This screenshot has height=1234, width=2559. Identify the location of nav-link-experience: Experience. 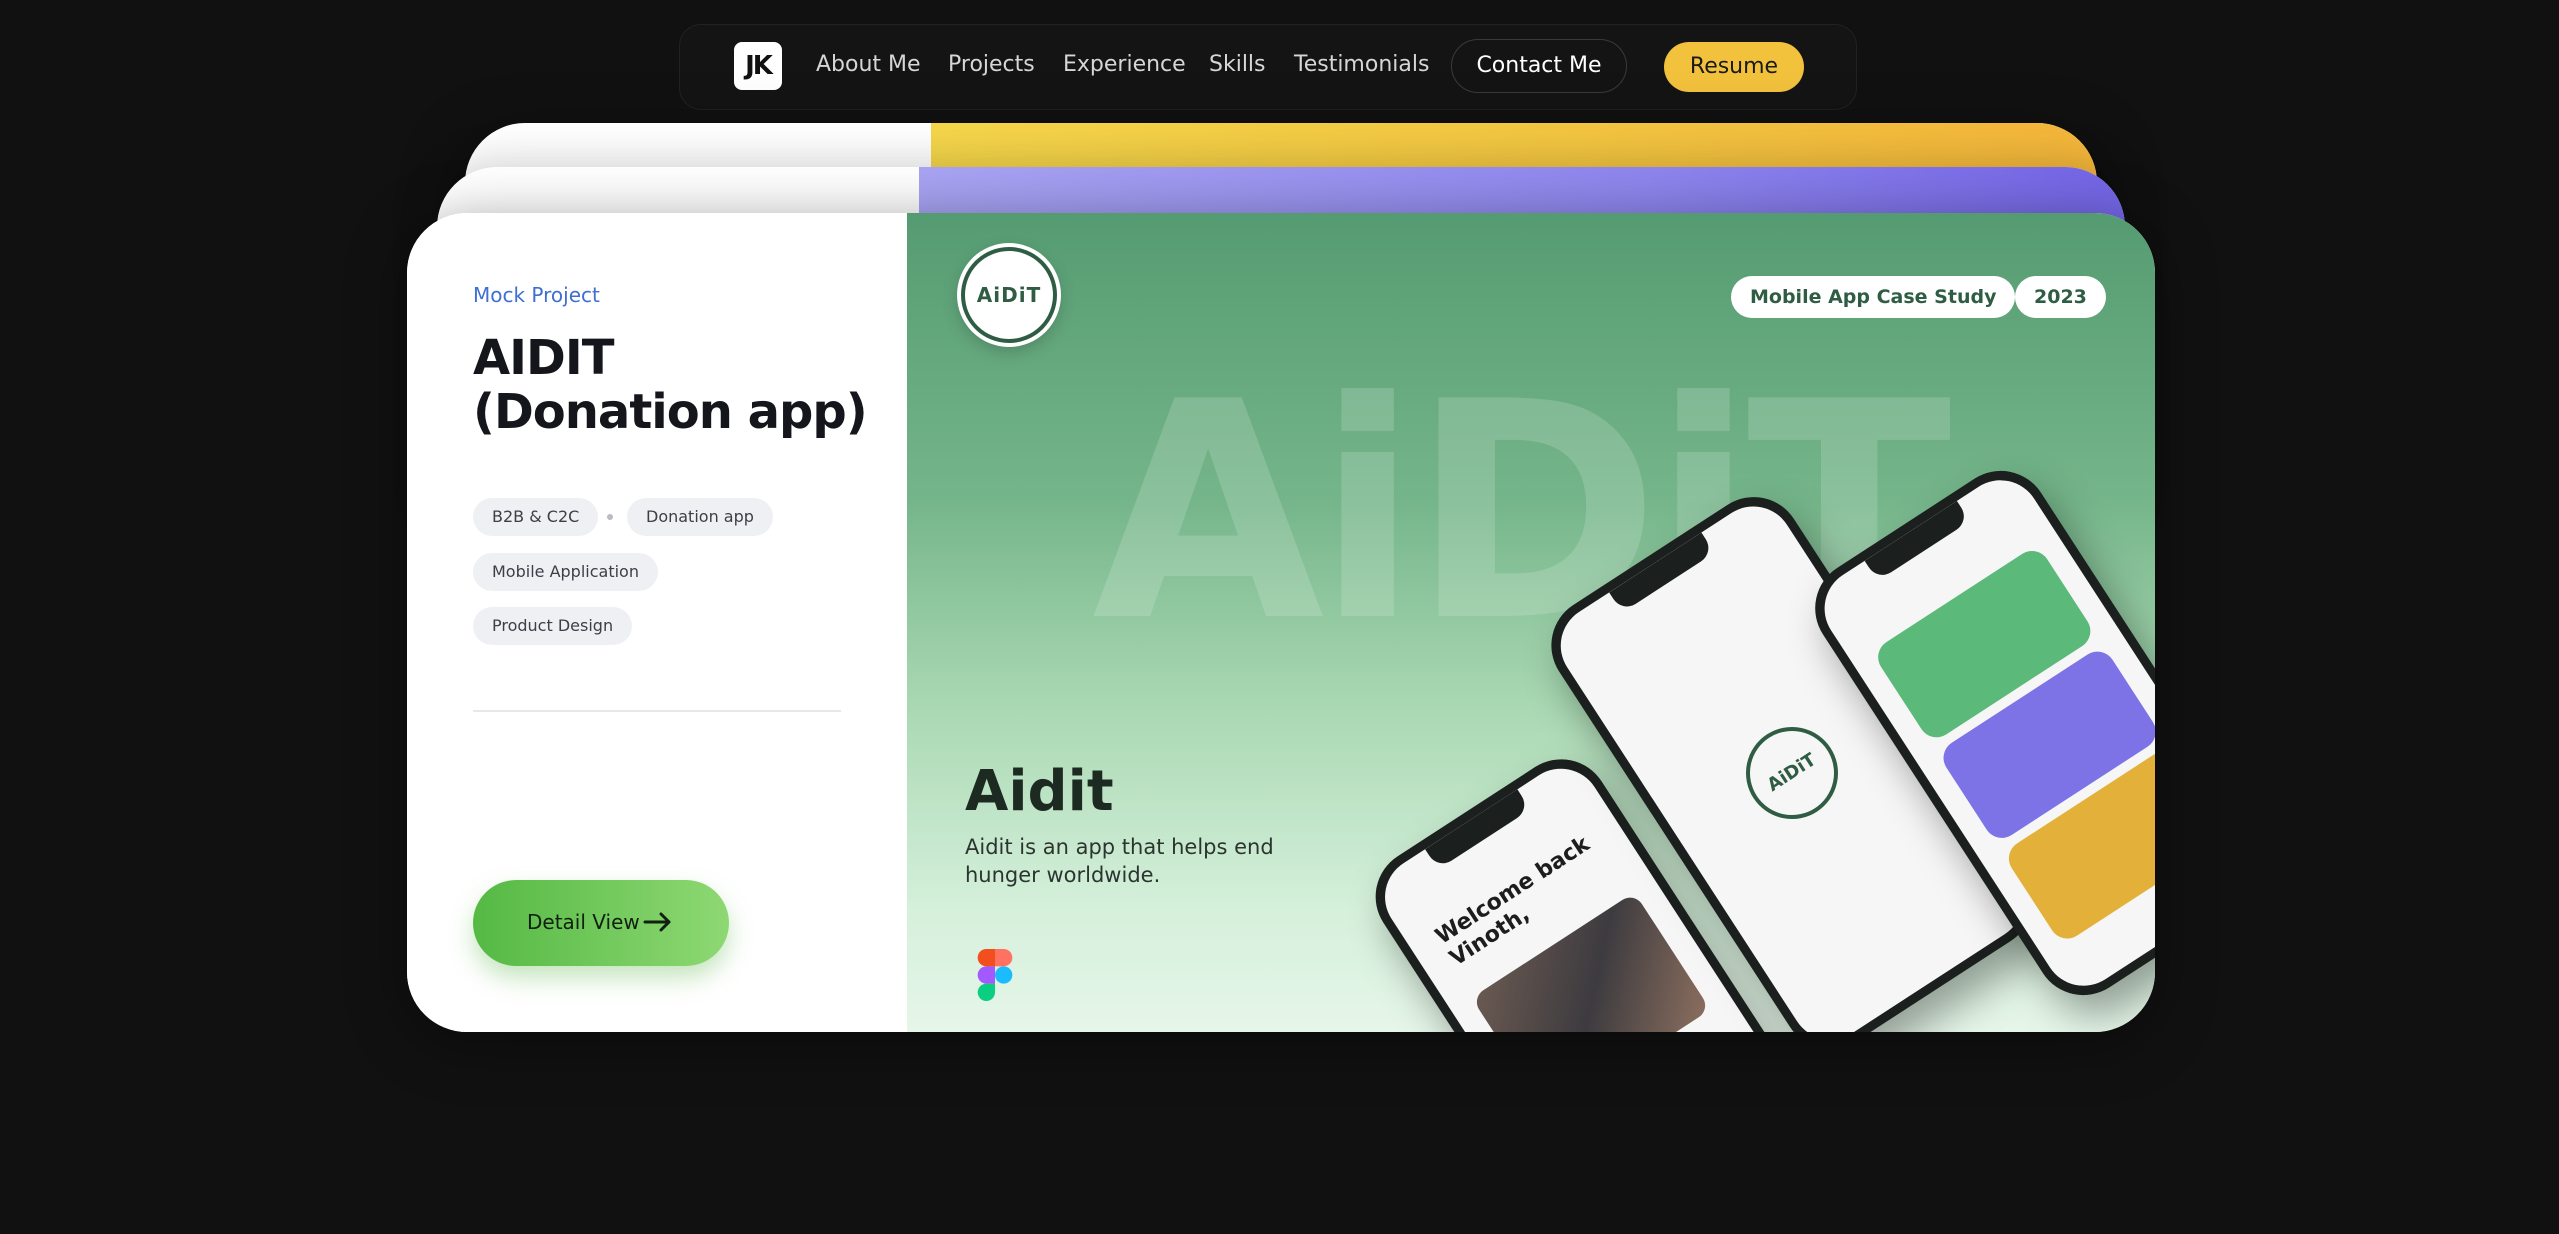
(1124, 64).